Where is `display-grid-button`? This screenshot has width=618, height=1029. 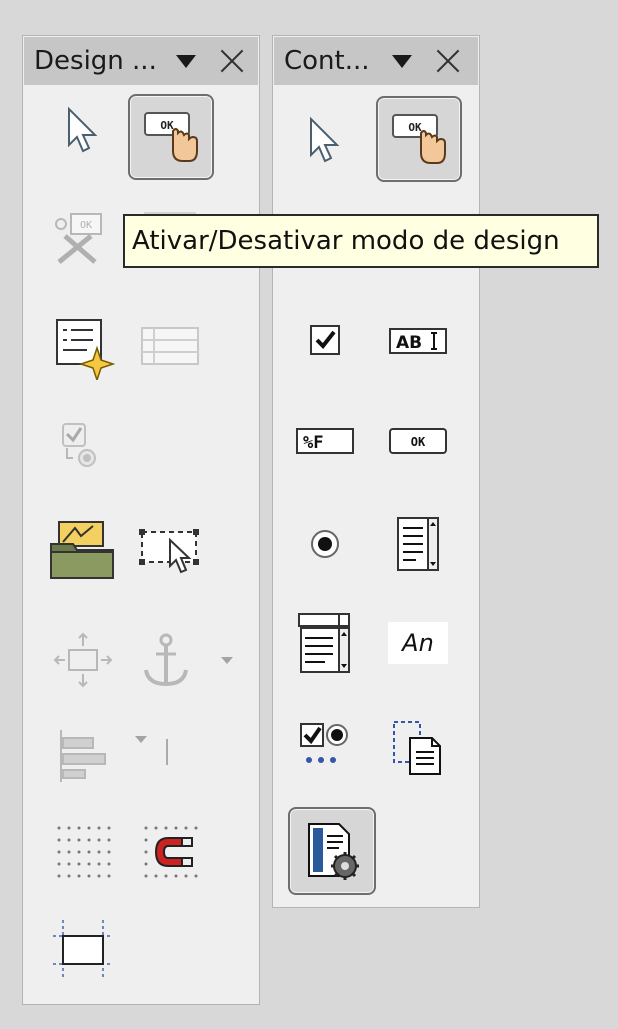 display-grid-button is located at coordinates (83, 852).